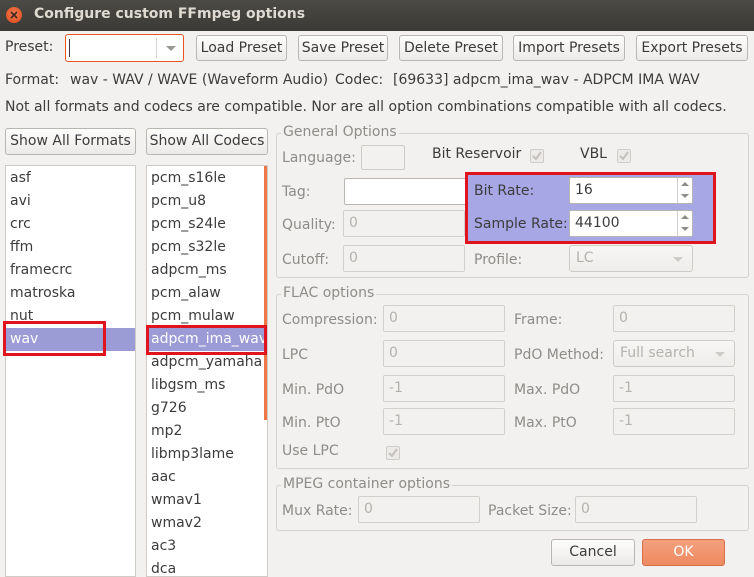 The height and width of the screenshot is (577, 754). What do you see at coordinates (623, 318) in the screenshot?
I see `frame-value: 0` at bounding box center [623, 318].